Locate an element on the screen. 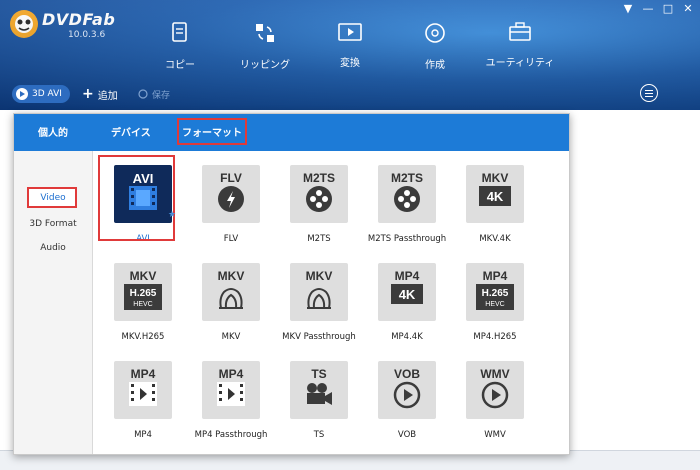 Image resolution: width=700 pixels, height=470 pixels. app-name: DVDFab is located at coordinates (79, 19).